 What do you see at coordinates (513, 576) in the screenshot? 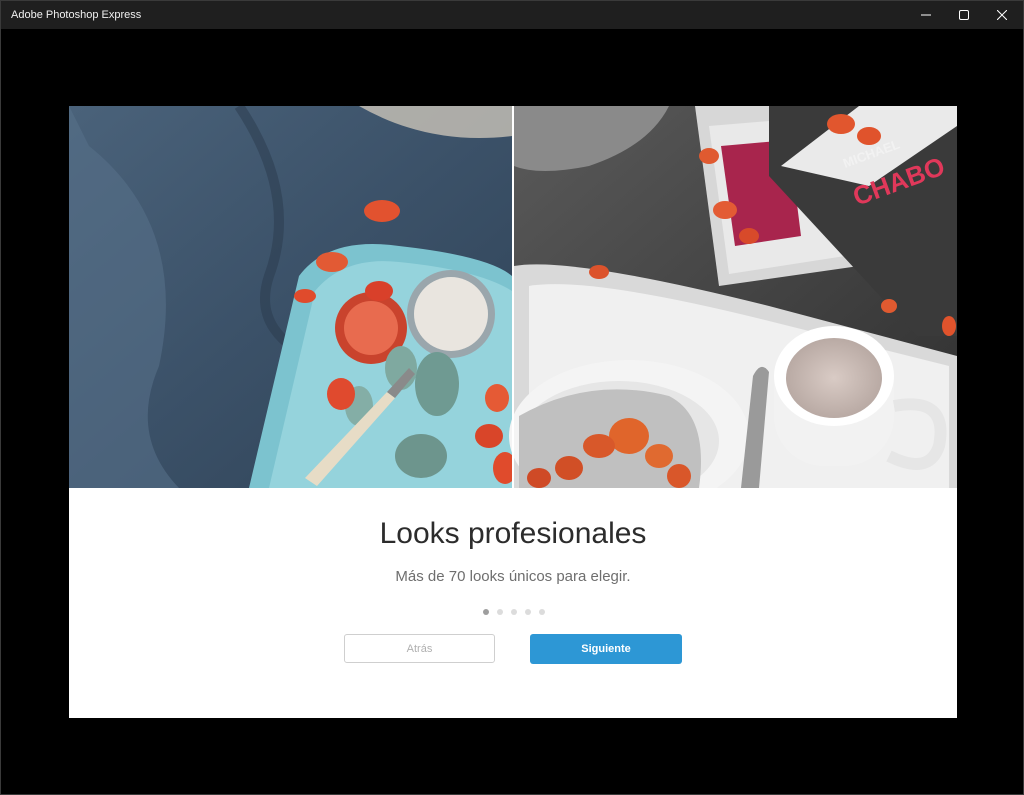
I see `onboarding-subheading: Más de 70 looks únicos para elegir.` at bounding box center [513, 576].